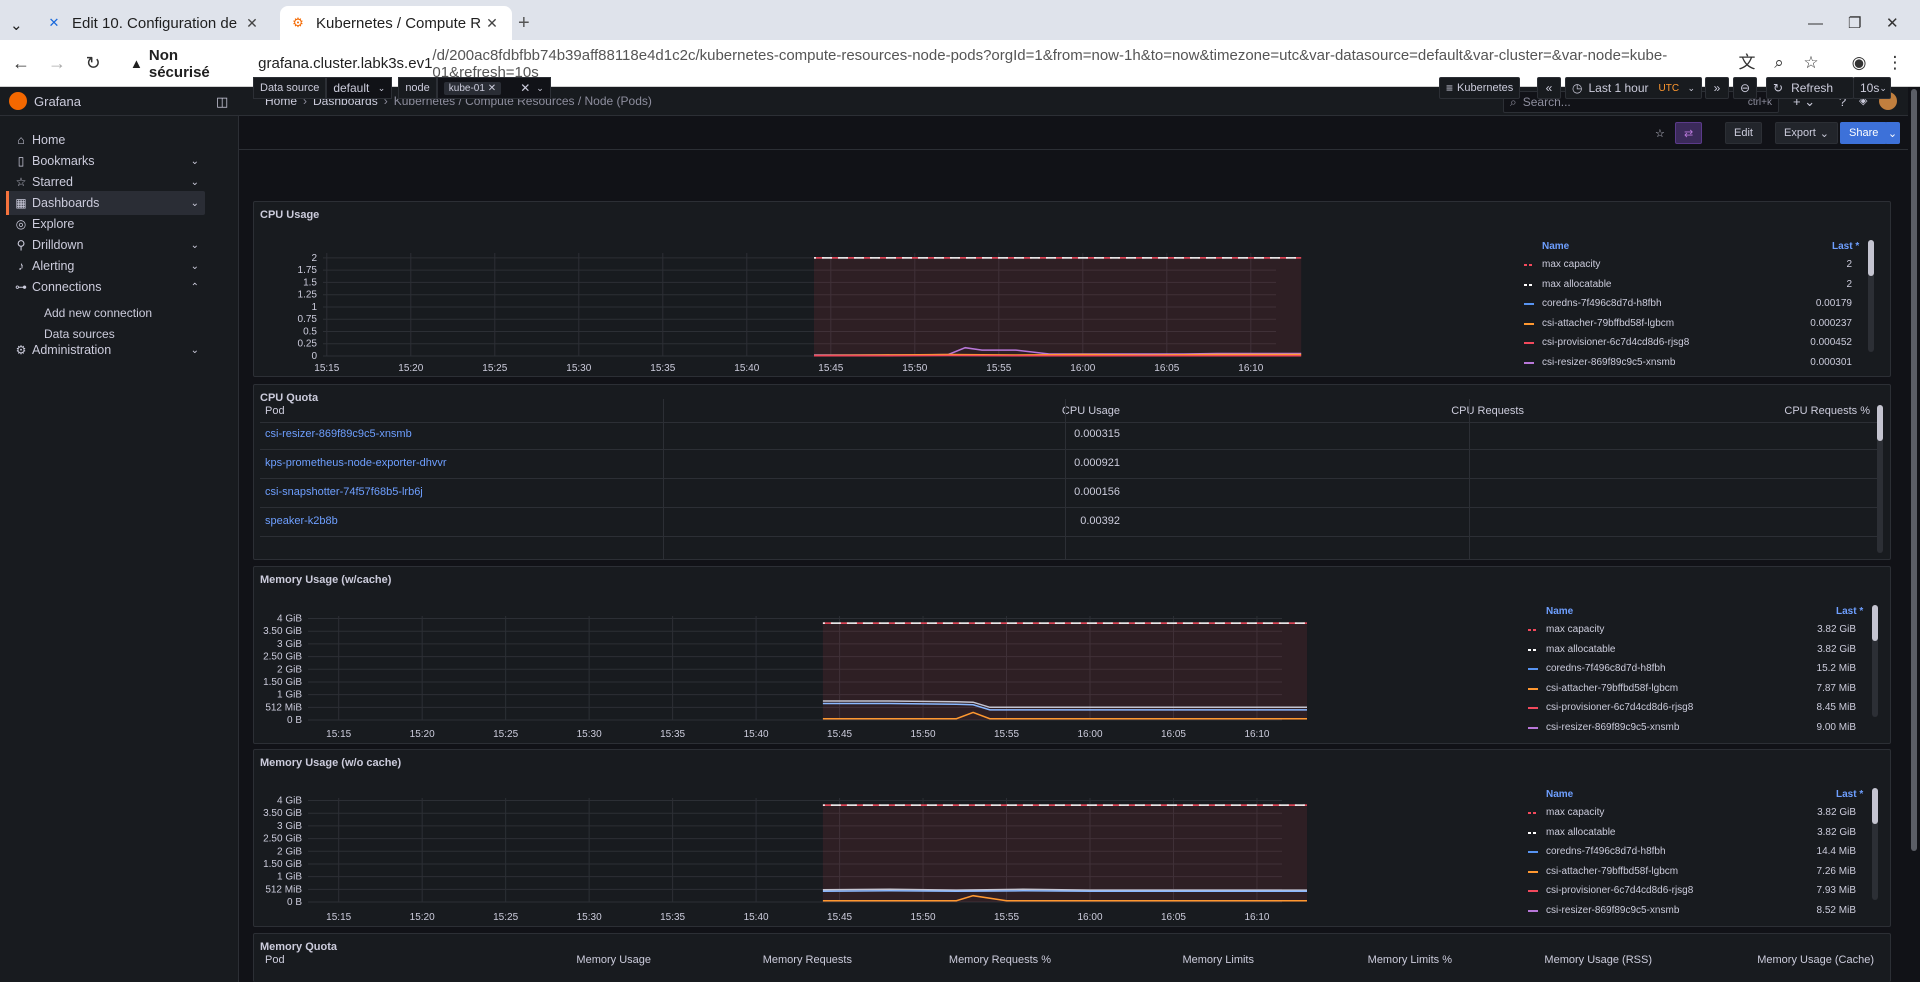 Image resolution: width=1920 pixels, height=982 pixels. Describe the element at coordinates (301, 521) in the screenshot. I see `table-cell-pod-link: speaker-k2b8b` at that location.